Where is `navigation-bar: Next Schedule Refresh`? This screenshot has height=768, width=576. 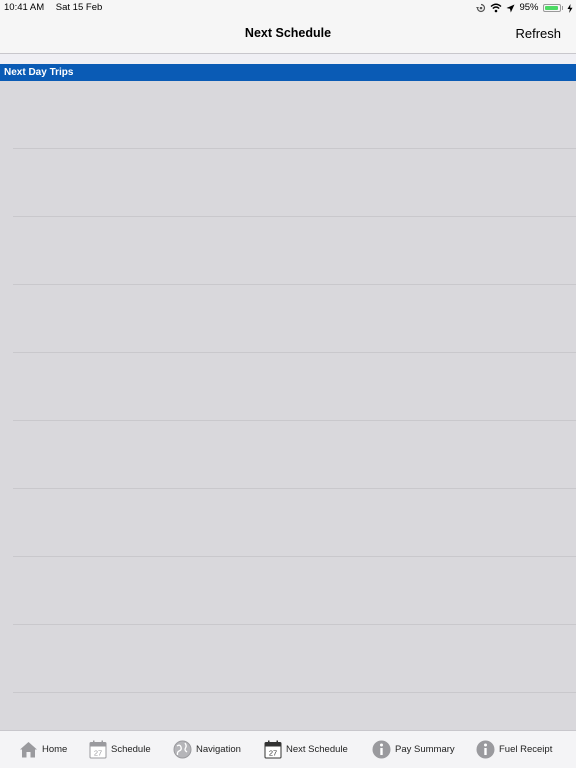
navigation-bar: Next Schedule Refresh is located at coordinates (288, 35).